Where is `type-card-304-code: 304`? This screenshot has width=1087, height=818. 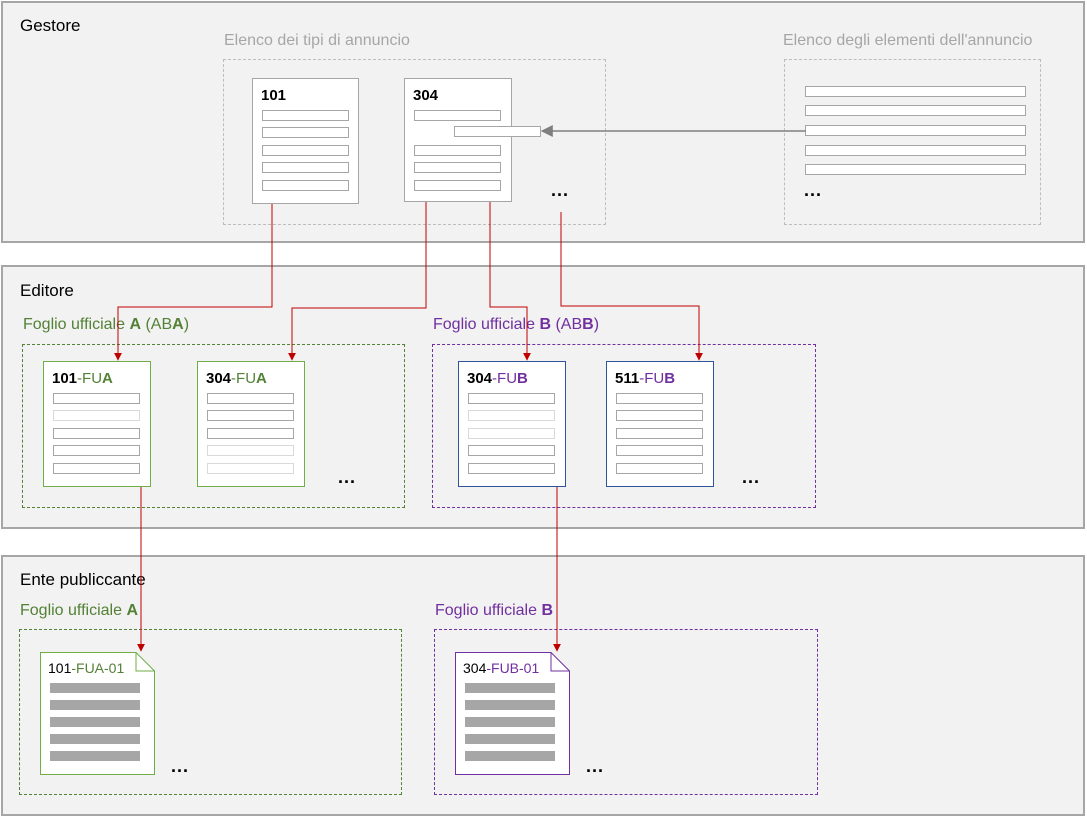 type-card-304-code: 304 is located at coordinates (426, 95).